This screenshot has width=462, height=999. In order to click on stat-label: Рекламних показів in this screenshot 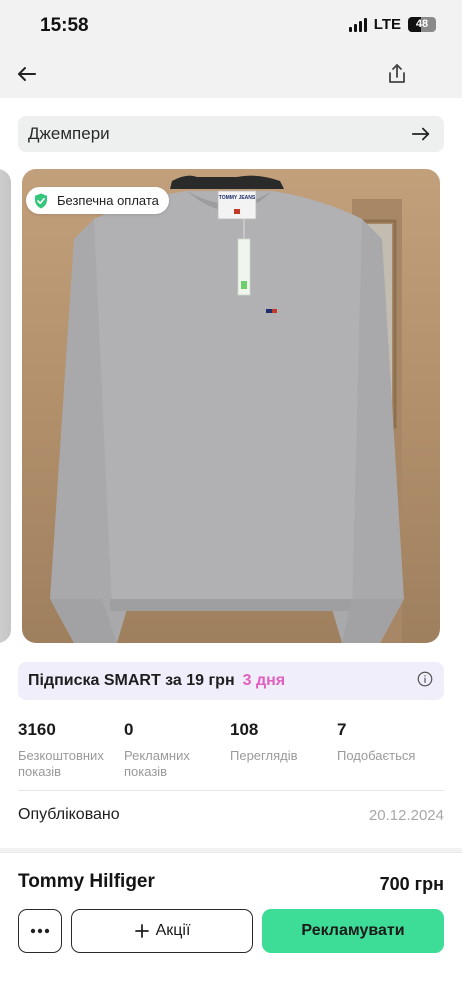, I will do `click(157, 763)`.